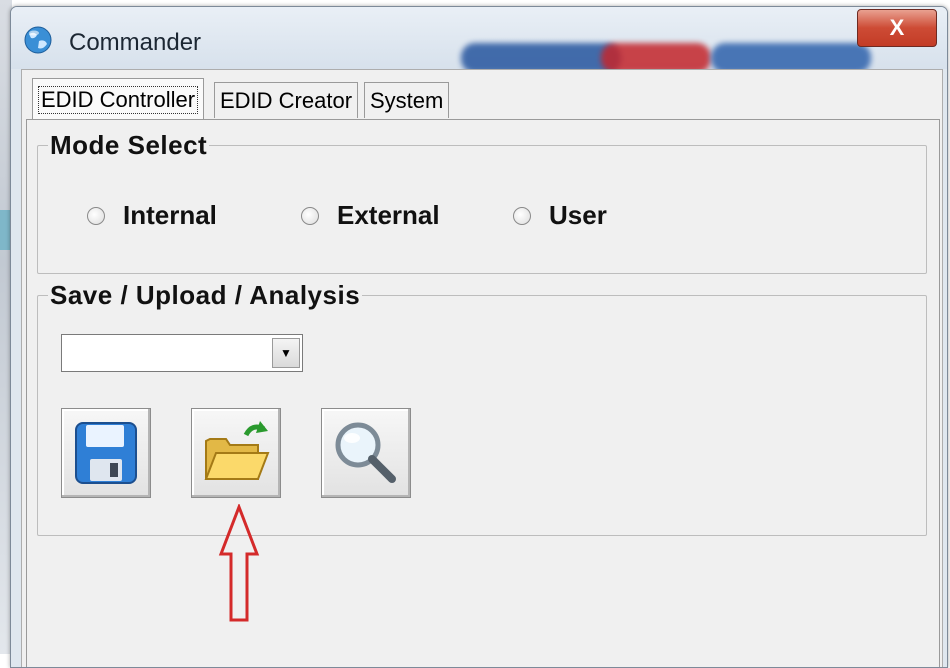 This screenshot has width=950, height=668. I want to click on tab-label: EDID Controller, so click(118, 99).